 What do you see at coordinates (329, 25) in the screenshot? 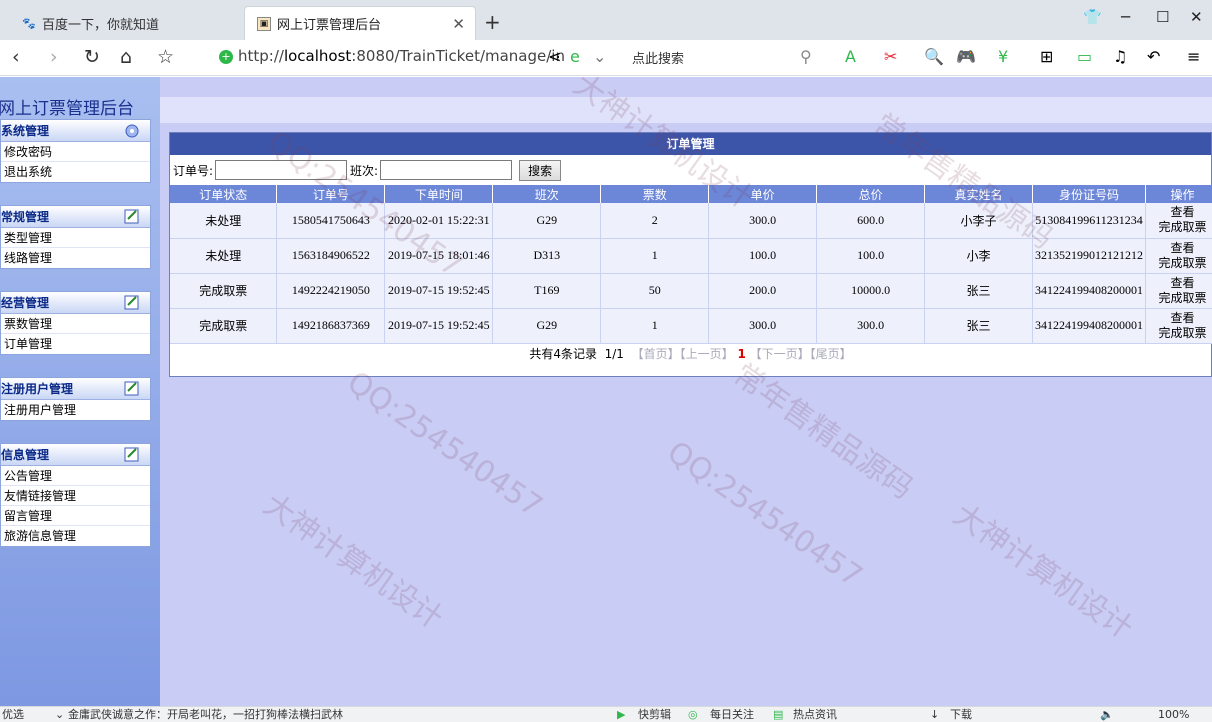
I see `tab-title: 网上订票管理后台` at bounding box center [329, 25].